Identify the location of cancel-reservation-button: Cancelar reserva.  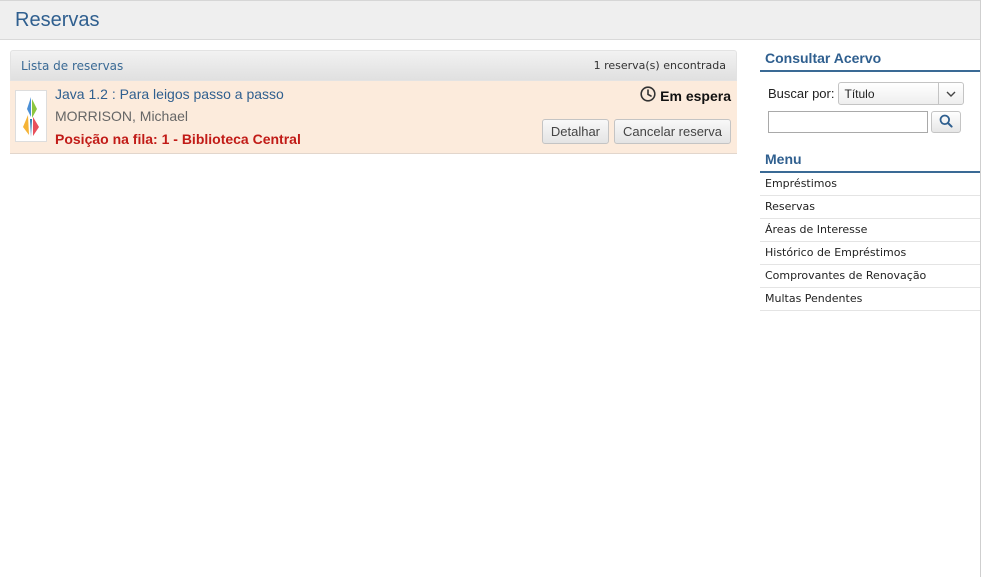
(672, 131).